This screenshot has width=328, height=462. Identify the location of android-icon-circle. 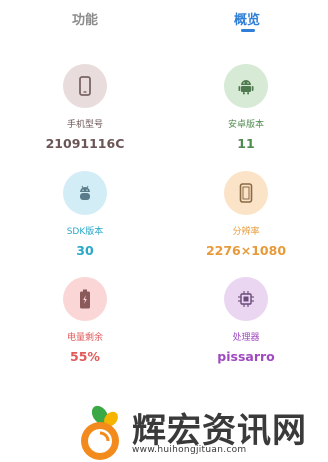
(246, 86).